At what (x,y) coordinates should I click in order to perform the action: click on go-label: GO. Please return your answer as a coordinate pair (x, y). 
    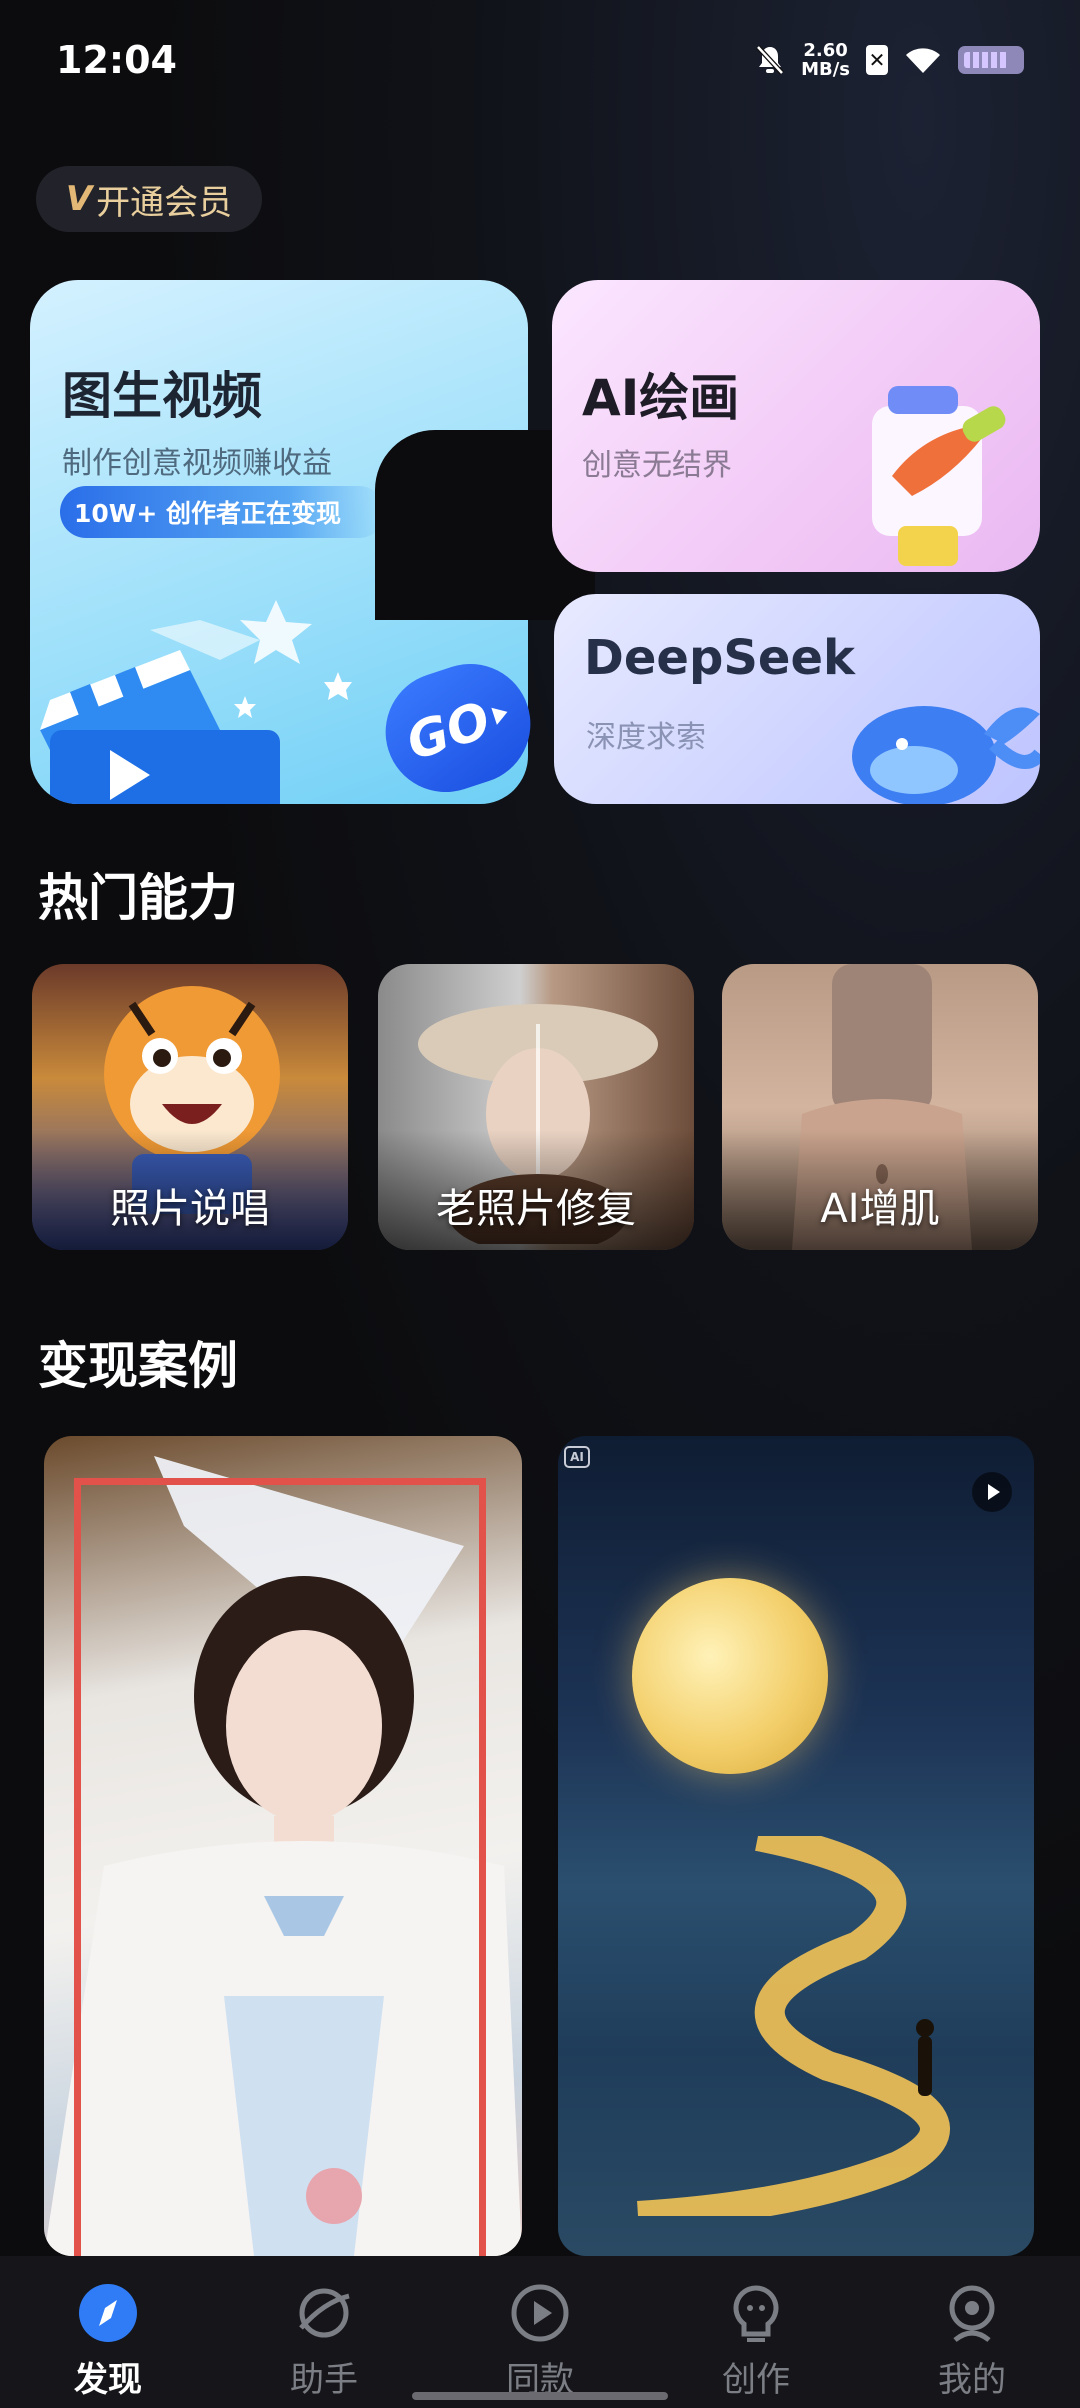
    Looking at the image, I should click on (448, 731).